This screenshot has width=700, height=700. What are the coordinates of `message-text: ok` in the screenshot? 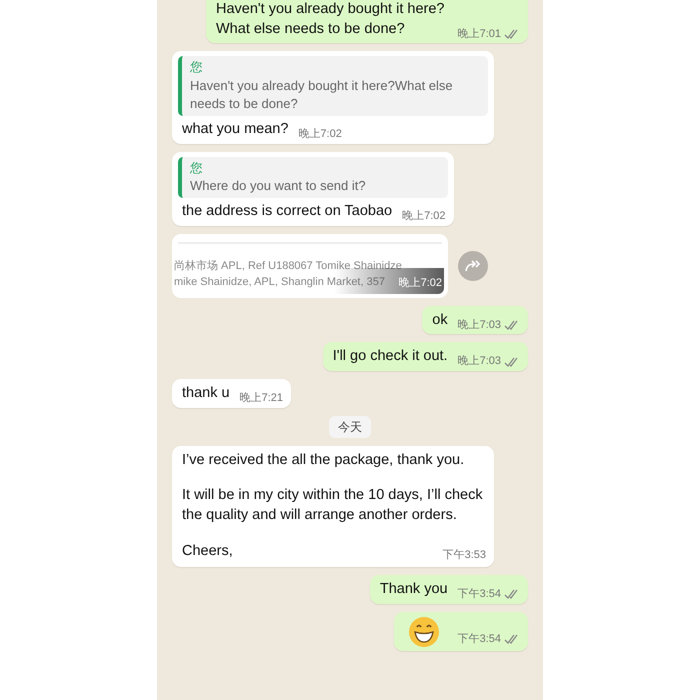 It's located at (440, 320).